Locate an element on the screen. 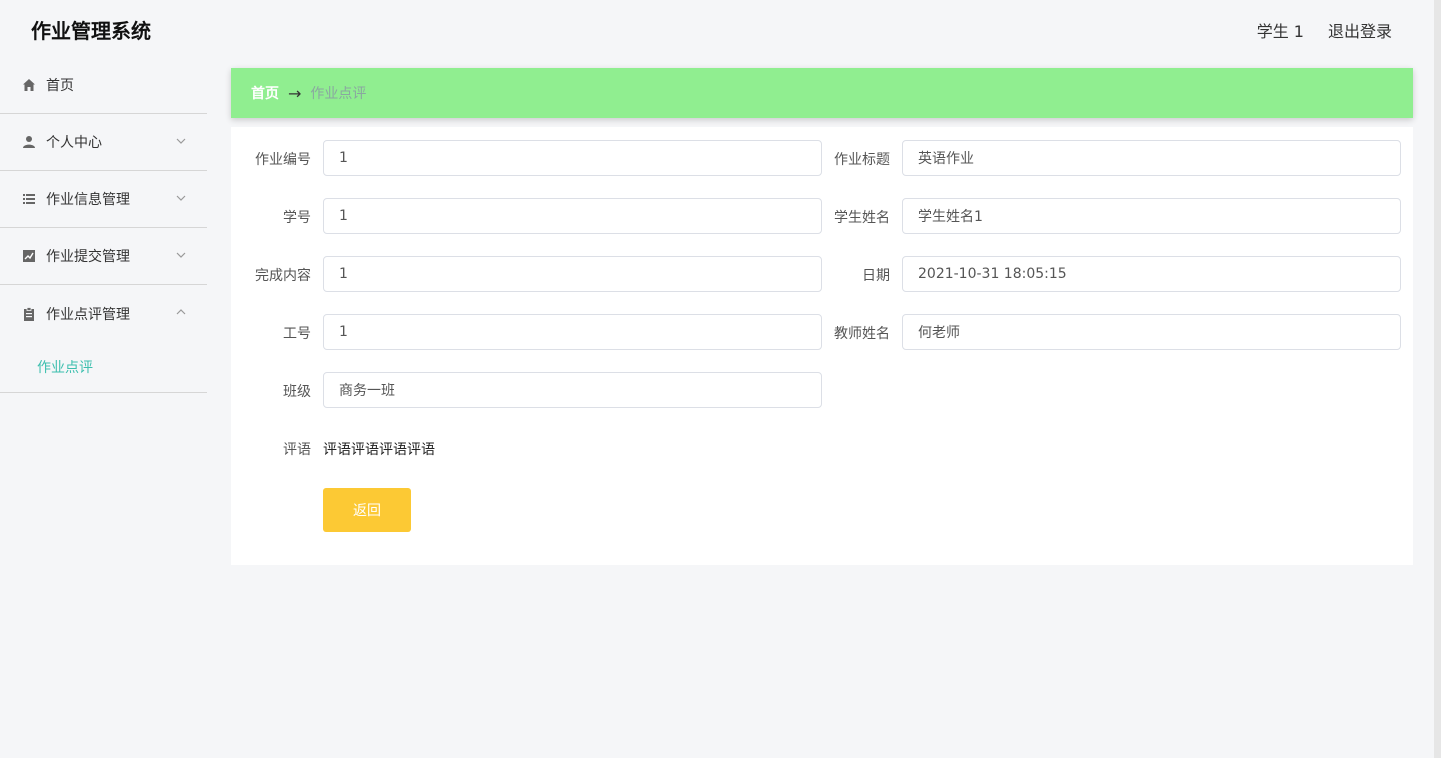 The image size is (1441, 758). user-area: 学生 1 退出登录 is located at coordinates (1324, 30).